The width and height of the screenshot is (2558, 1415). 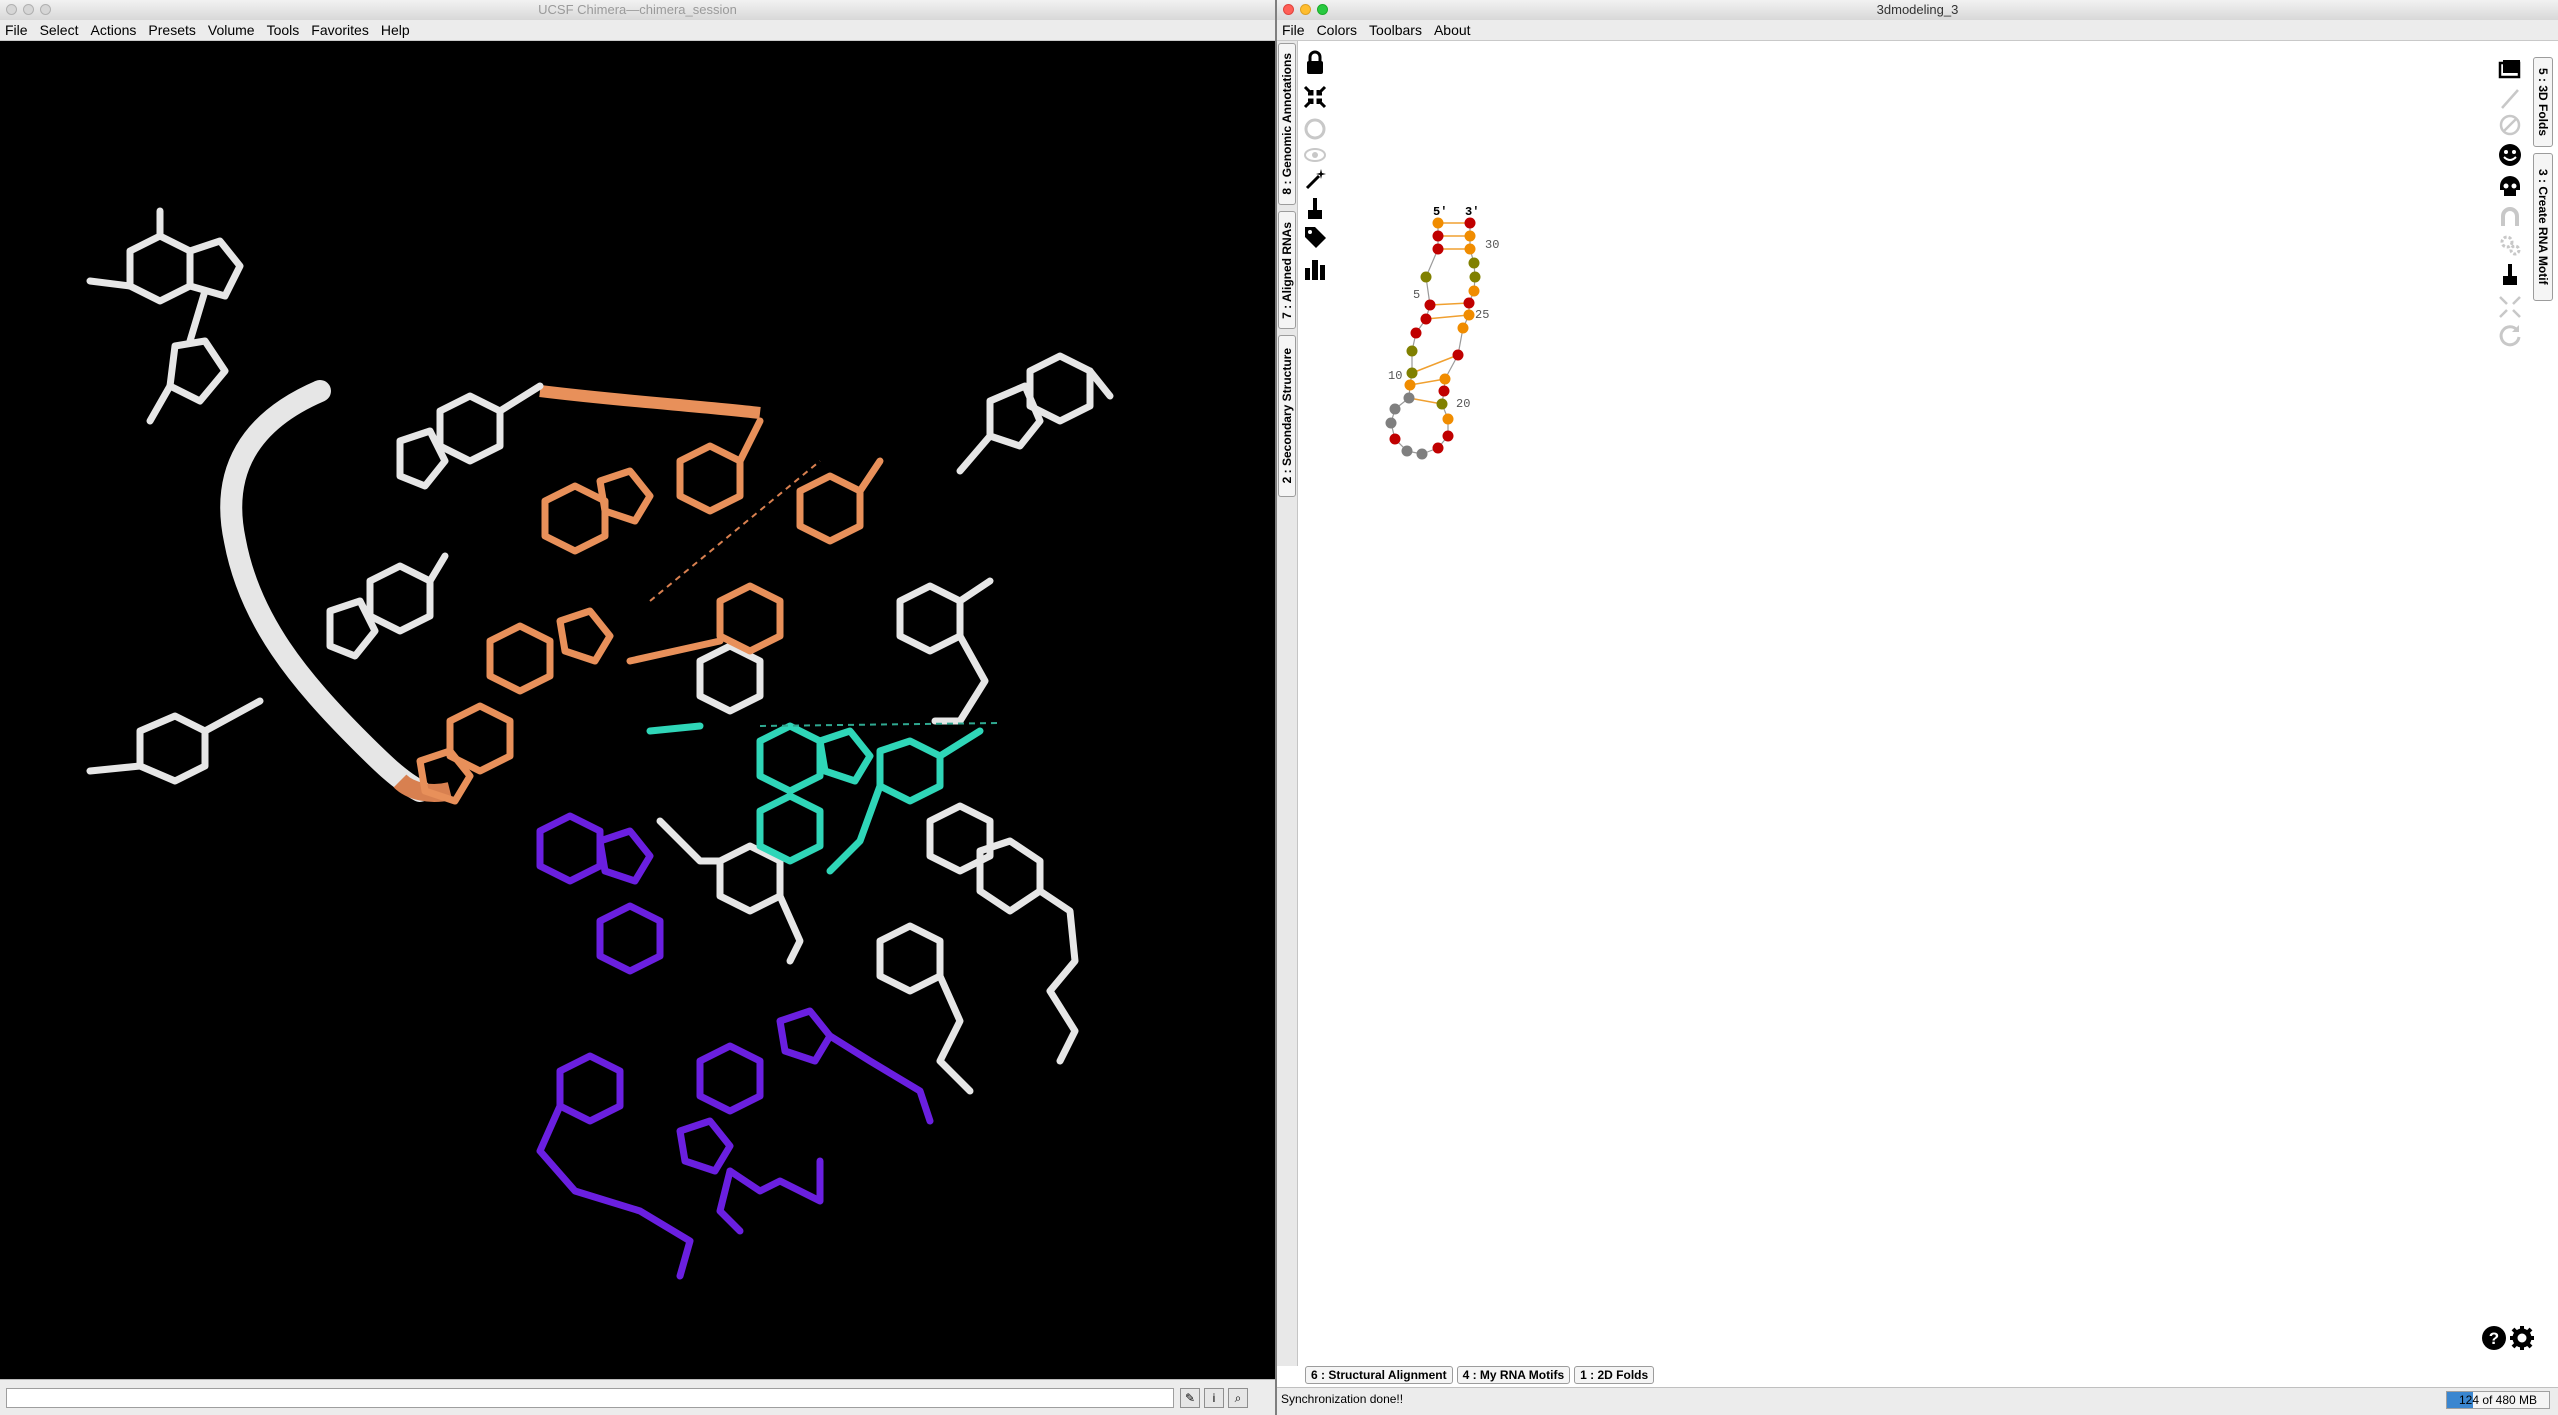 I want to click on lock-icon, so click(x=1315, y=63).